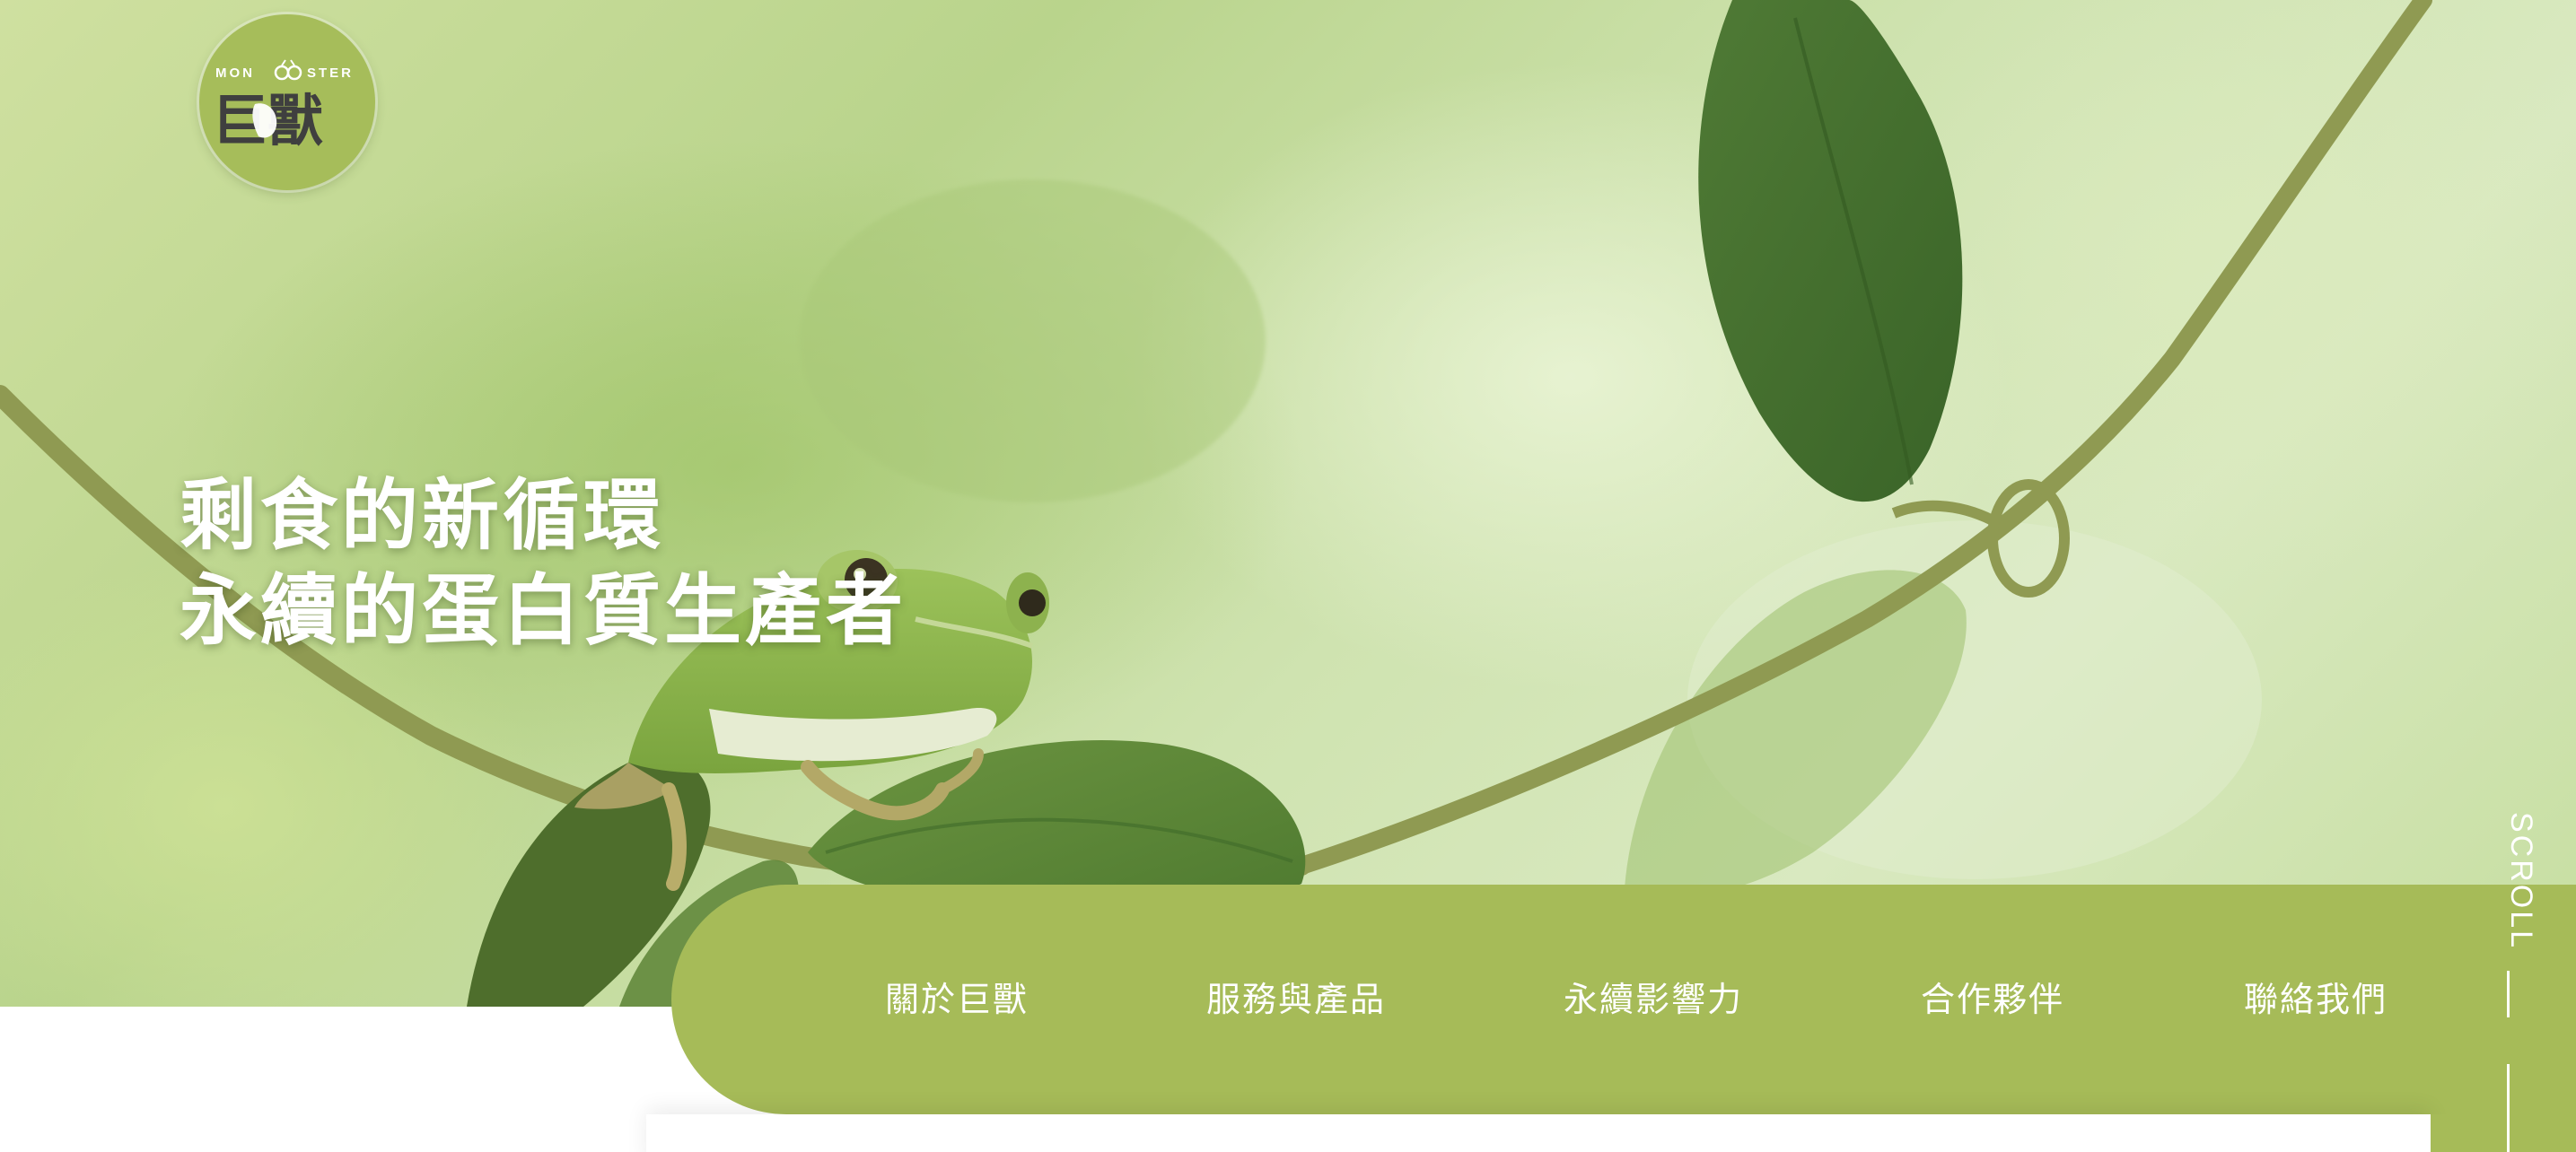 The width and height of the screenshot is (2576, 1152). What do you see at coordinates (1653, 999) in the screenshot?
I see `nav-item-sustainability-impact: 永續影響力` at bounding box center [1653, 999].